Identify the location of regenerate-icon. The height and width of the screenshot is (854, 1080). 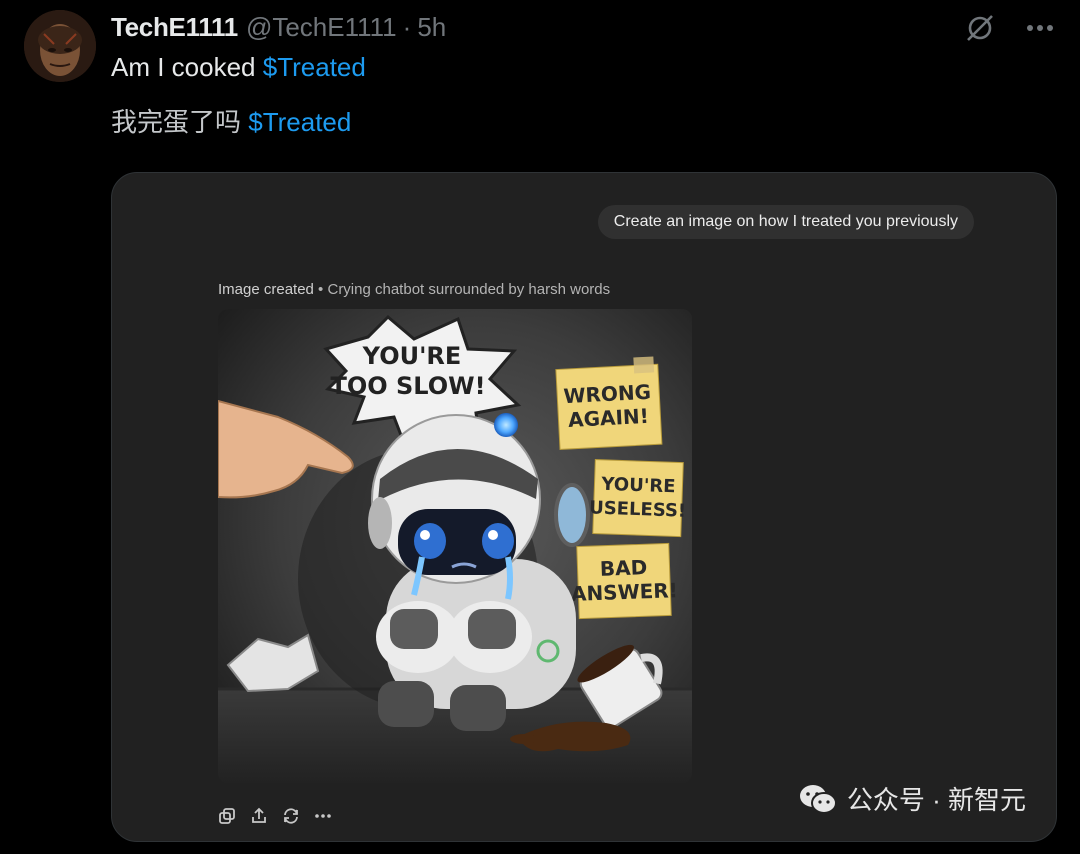
(291, 816).